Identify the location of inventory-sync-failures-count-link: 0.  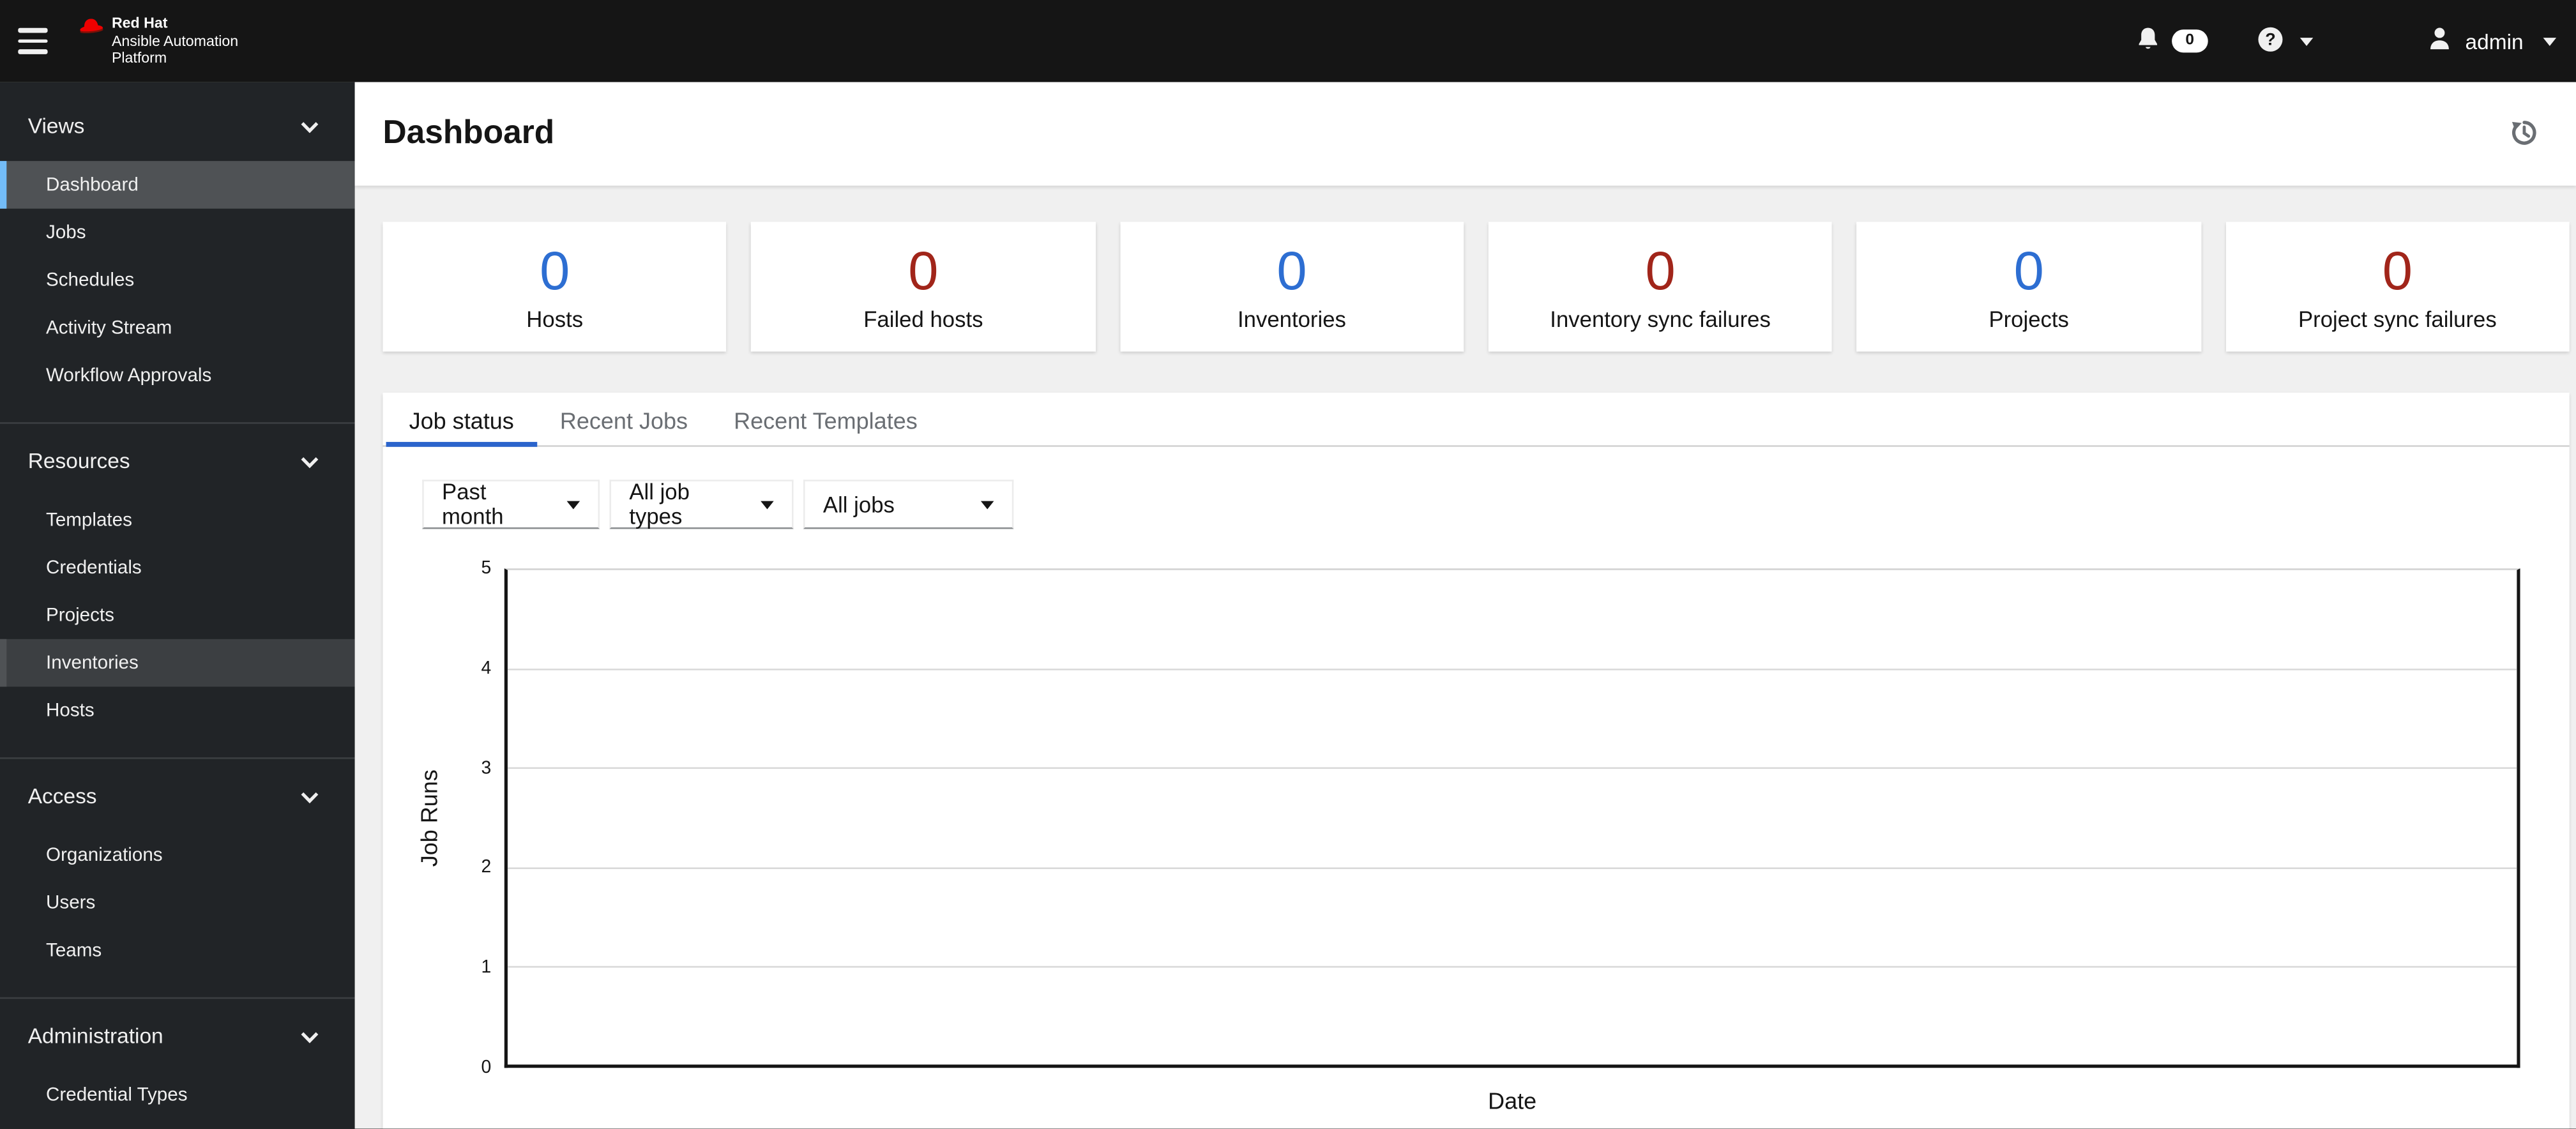
(1660, 269).